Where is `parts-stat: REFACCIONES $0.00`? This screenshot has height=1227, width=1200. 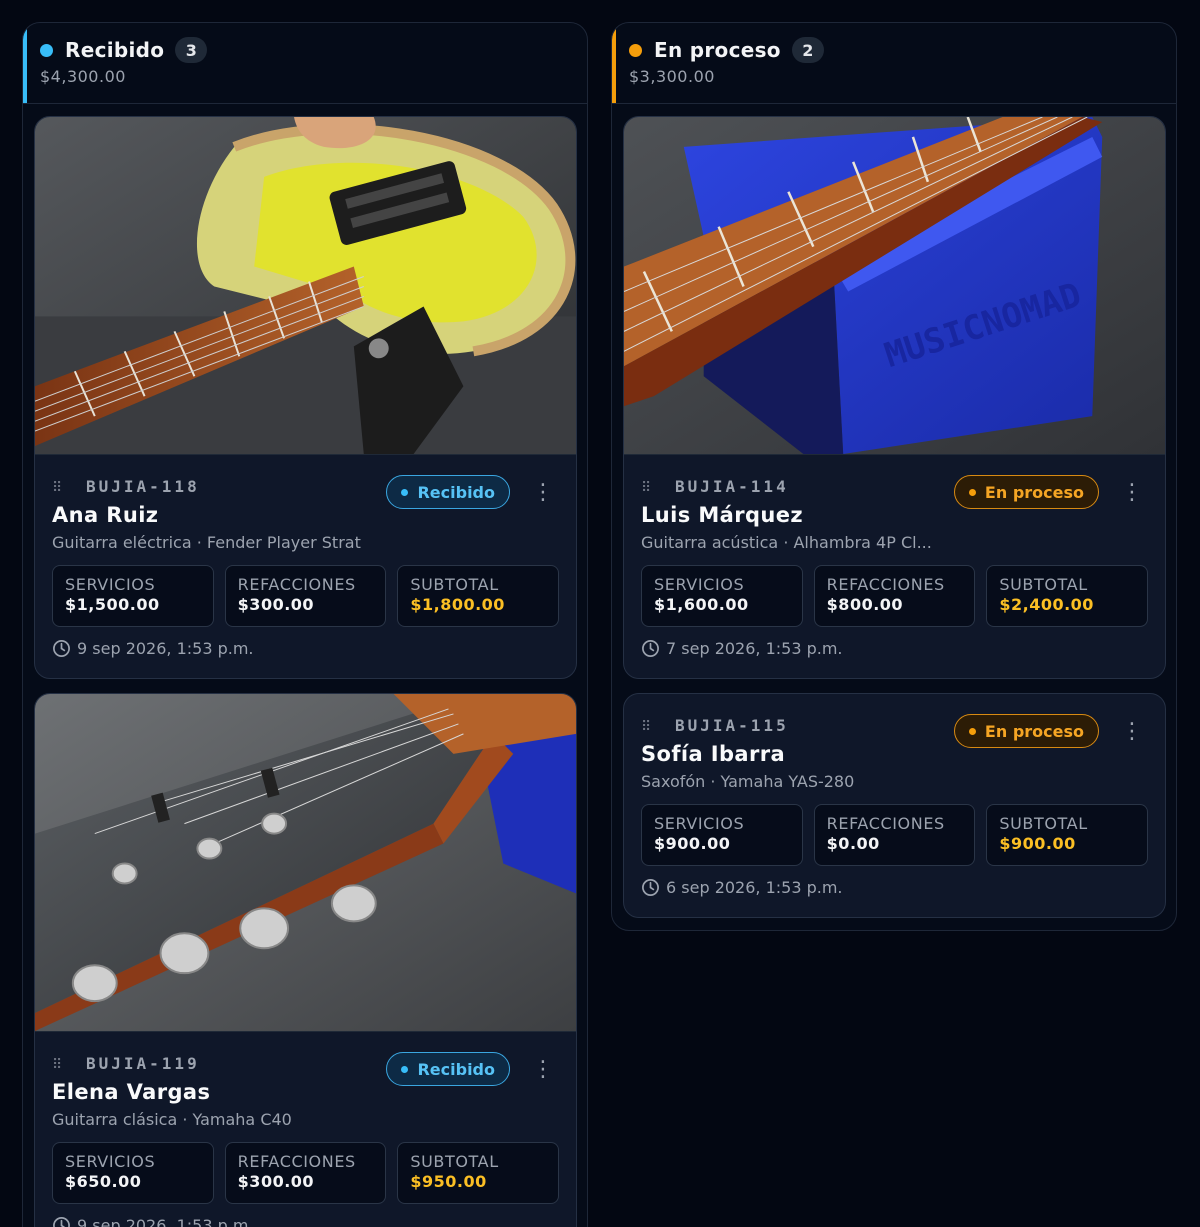
parts-stat: REFACCIONES $0.00 is located at coordinates (894, 835).